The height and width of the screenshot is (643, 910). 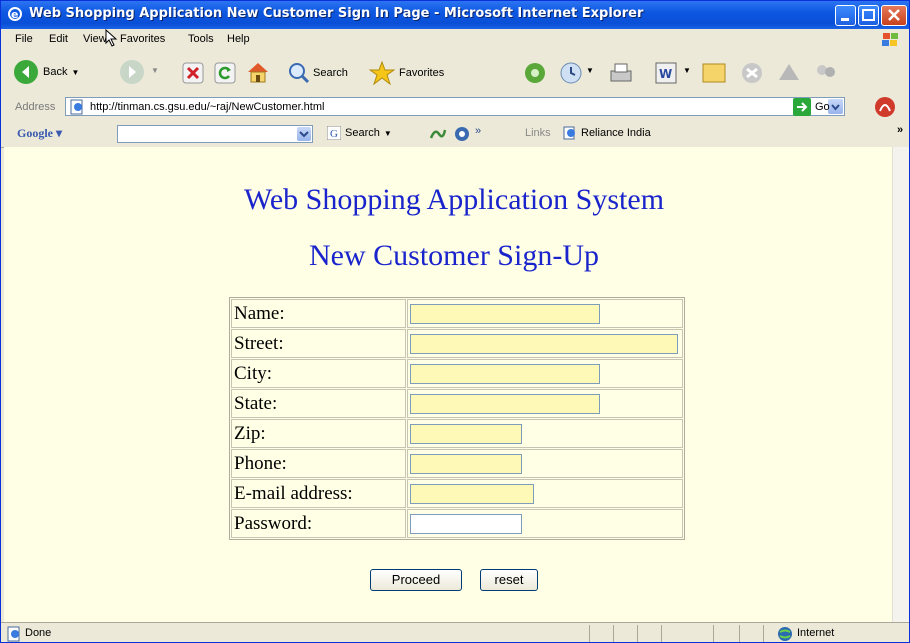 I want to click on research-icon, so click(x=789, y=73).